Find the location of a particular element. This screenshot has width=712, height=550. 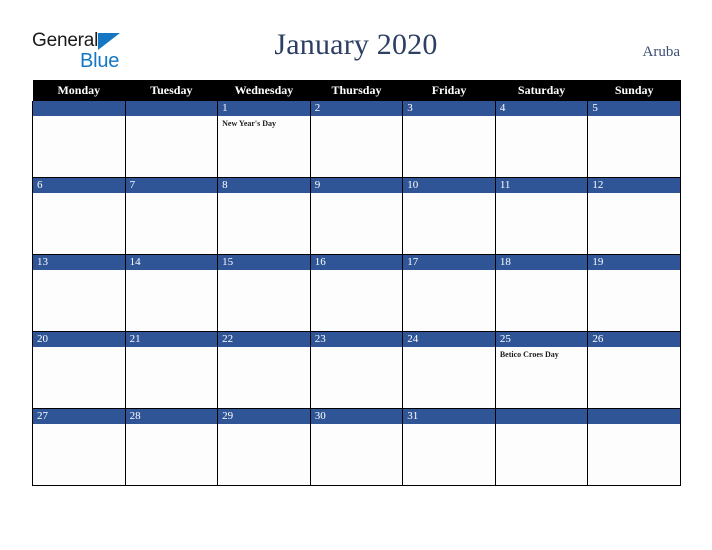

calendar-day-cell: 11 is located at coordinates (541, 216).